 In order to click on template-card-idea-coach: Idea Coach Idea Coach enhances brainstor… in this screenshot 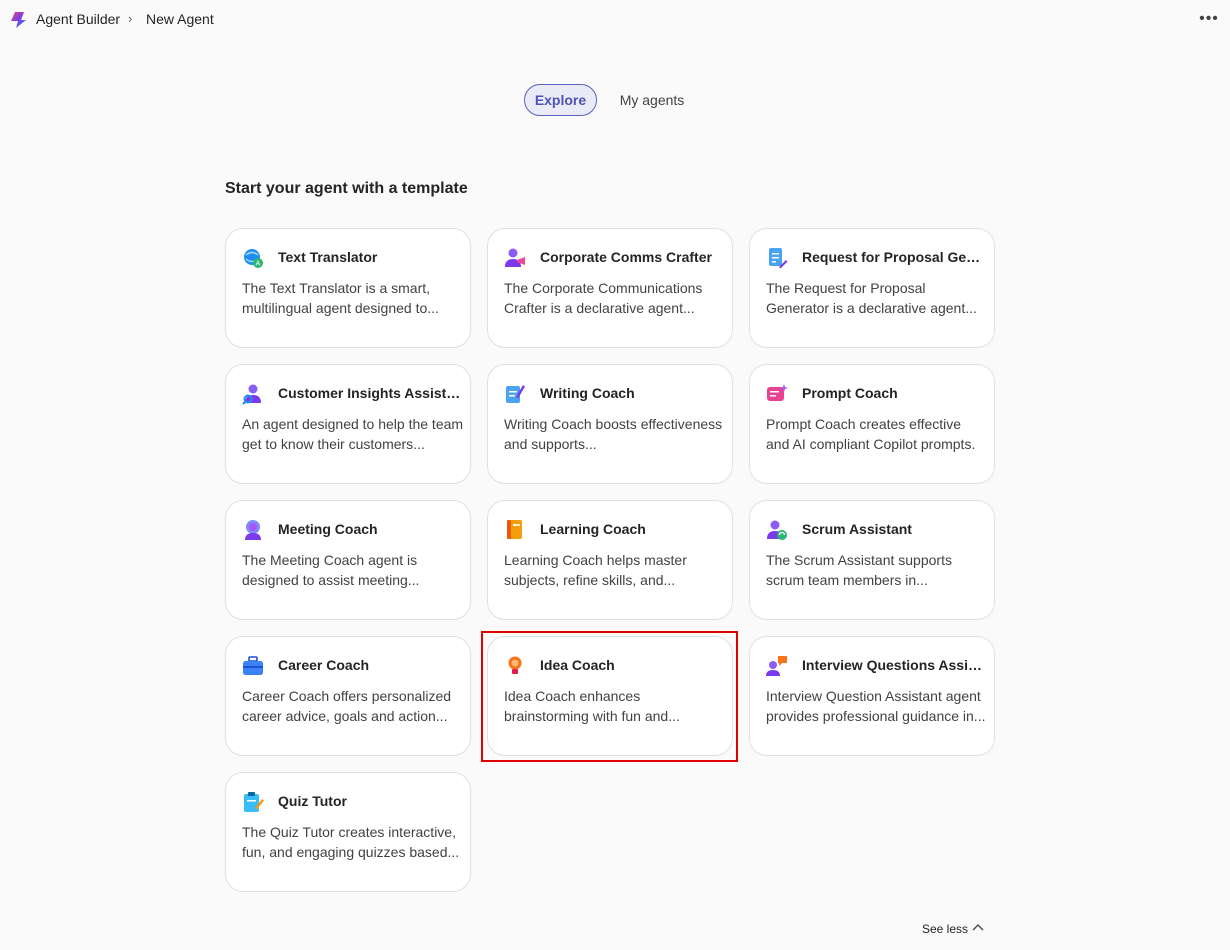, I will do `click(610, 696)`.